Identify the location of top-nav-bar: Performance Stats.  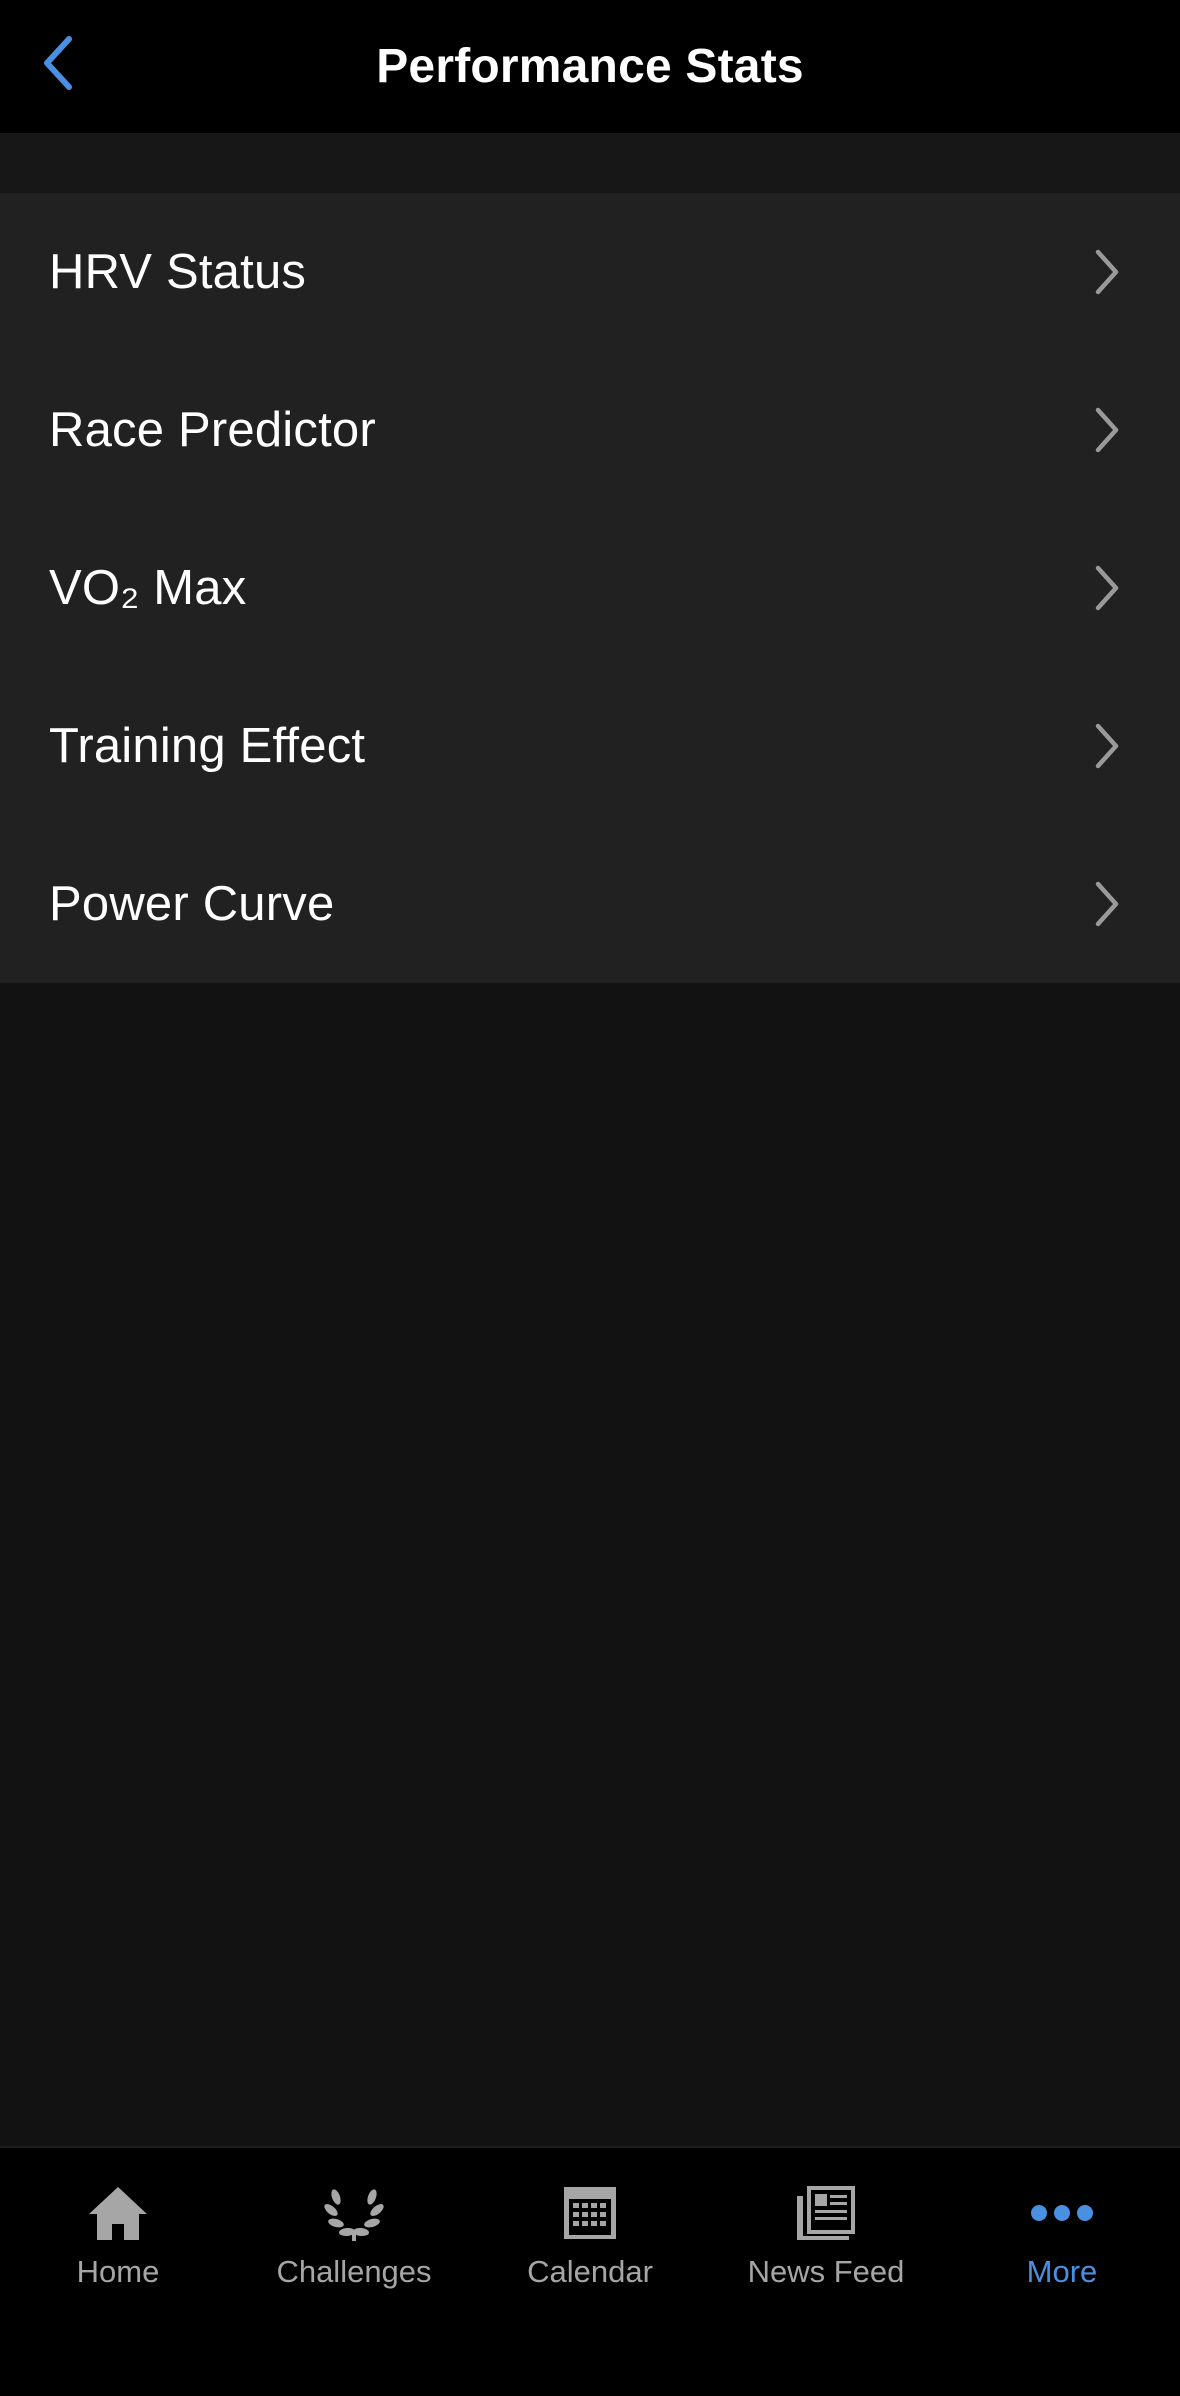
(590, 66).